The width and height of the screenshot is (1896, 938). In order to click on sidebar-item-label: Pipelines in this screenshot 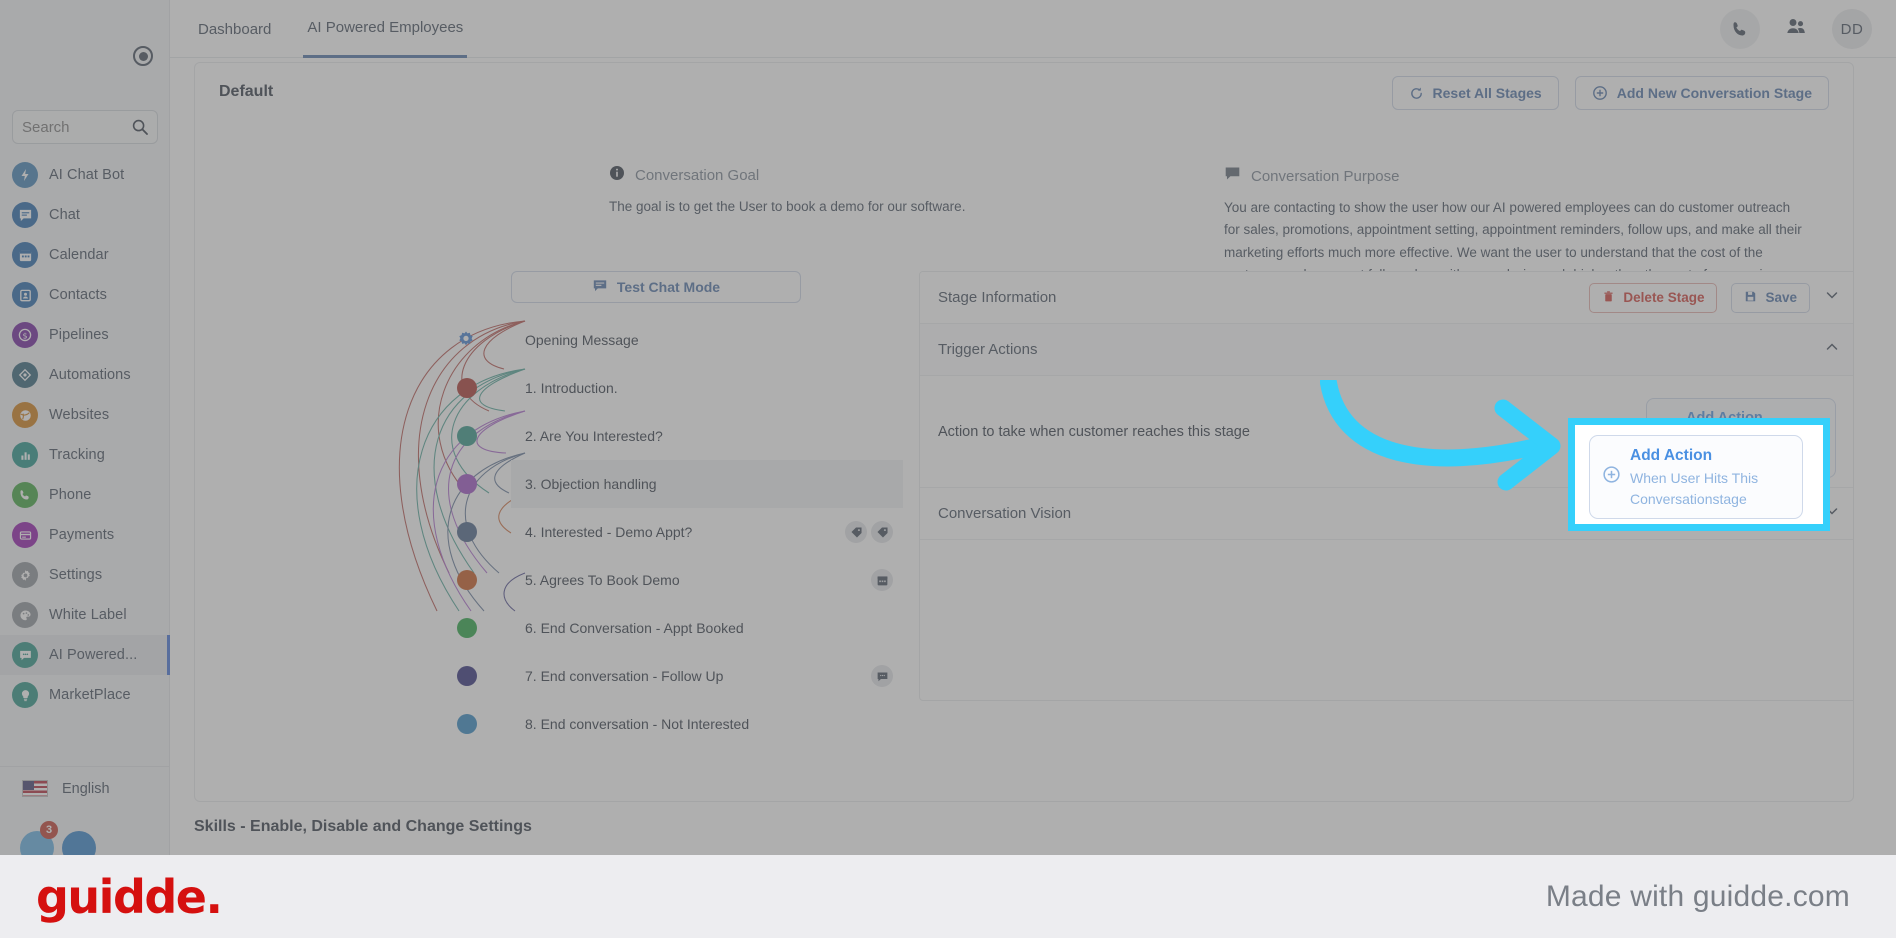, I will do `click(79, 335)`.